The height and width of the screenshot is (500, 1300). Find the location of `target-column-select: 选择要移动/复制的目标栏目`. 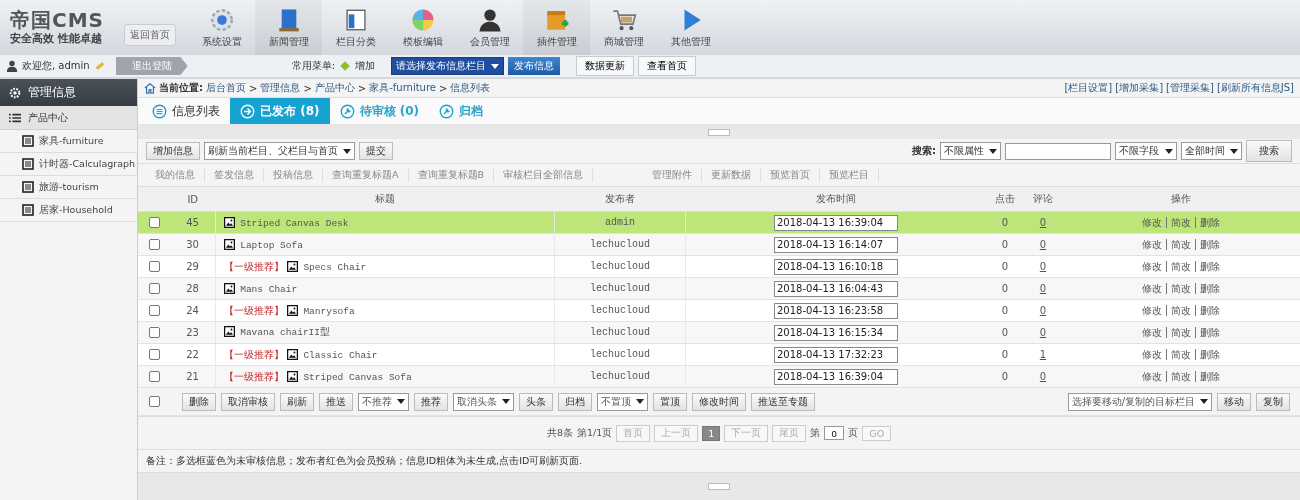

target-column-select: 选择要移动/复制的目标栏目 is located at coordinates (1139, 401).